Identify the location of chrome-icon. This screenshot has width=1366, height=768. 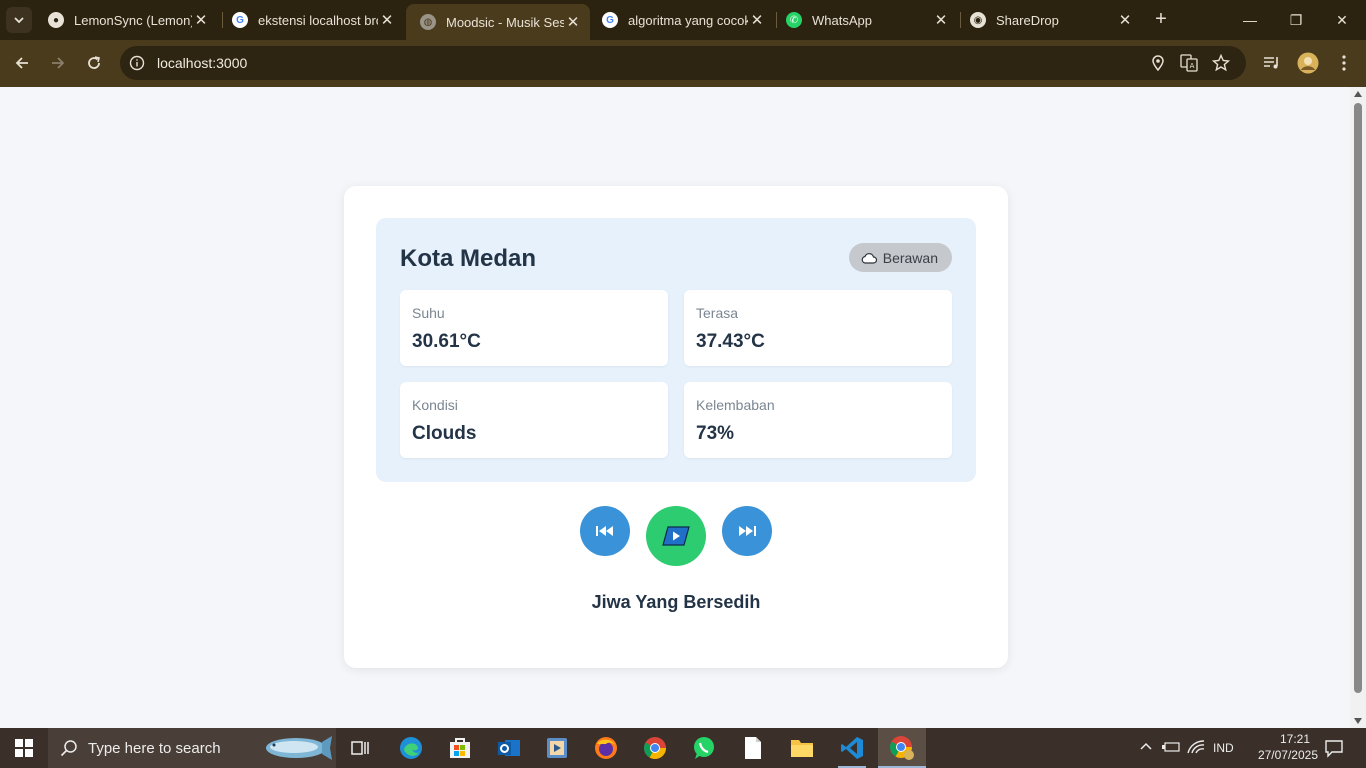
(655, 748).